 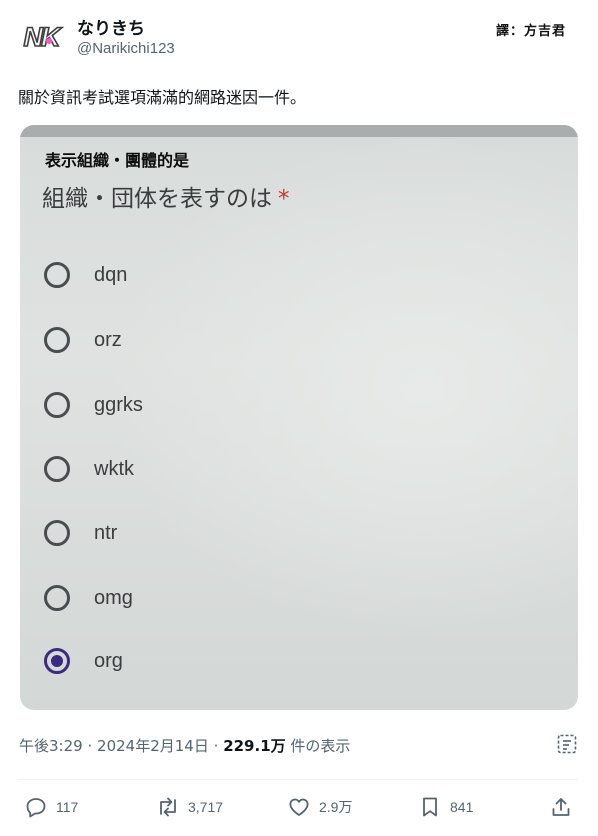 What do you see at coordinates (118, 404) in the screenshot?
I see `quiz-option-label: ggrks` at bounding box center [118, 404].